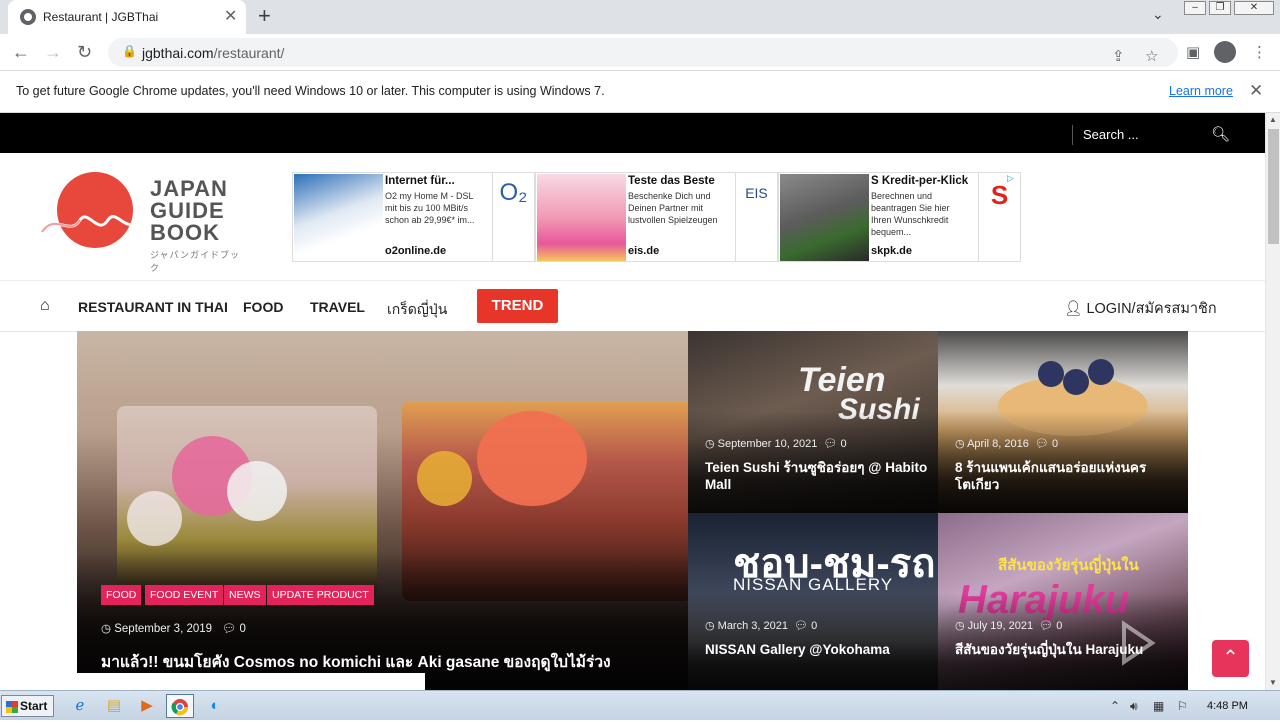 This screenshot has height=724, width=1280. Describe the element at coordinates (1151, 56) in the screenshot. I see `bookmark-star-icon: ☆` at that location.